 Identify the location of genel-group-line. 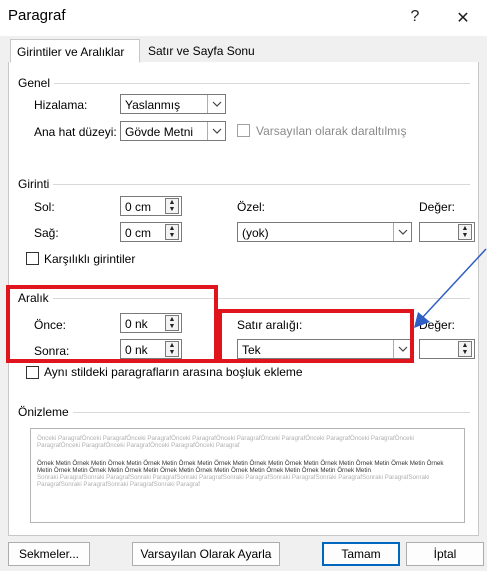
(245, 83).